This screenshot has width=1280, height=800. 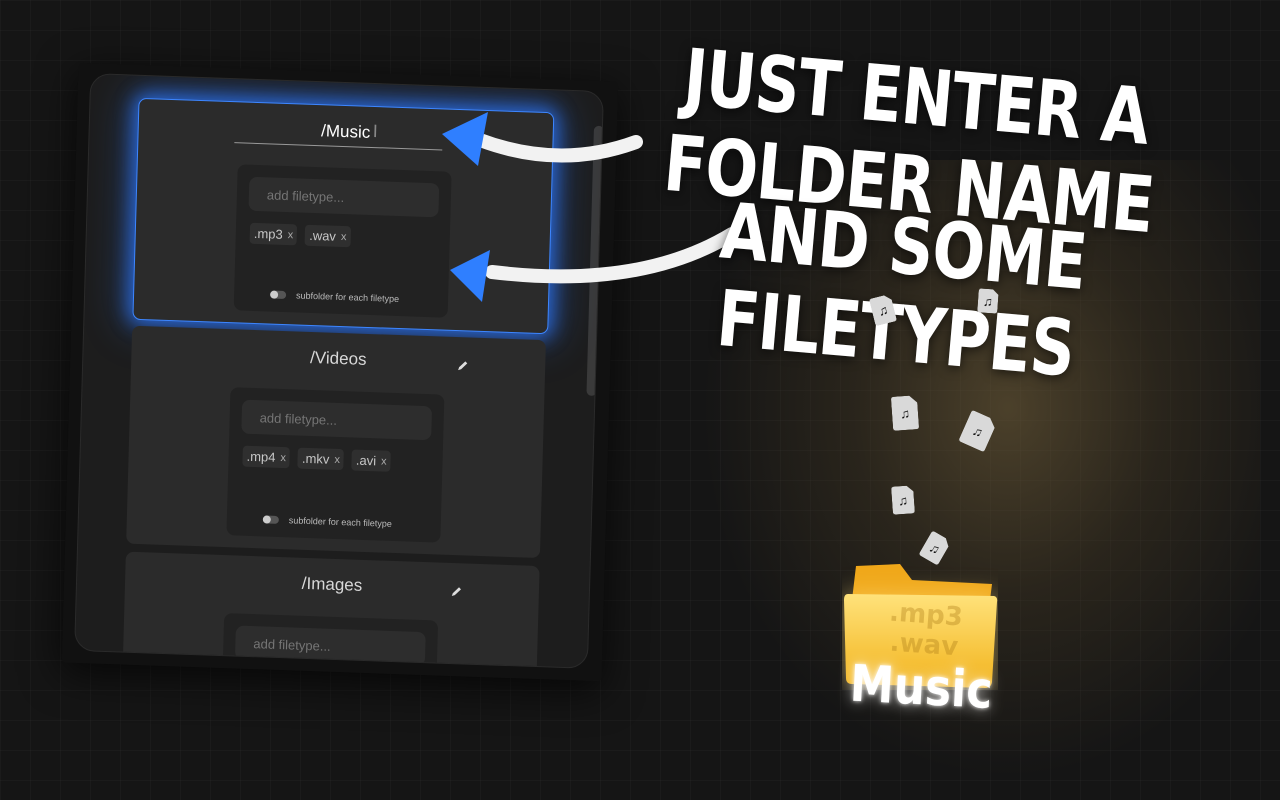 What do you see at coordinates (925, 630) in the screenshot?
I see `folder-extensions: .mp3 .wav` at bounding box center [925, 630].